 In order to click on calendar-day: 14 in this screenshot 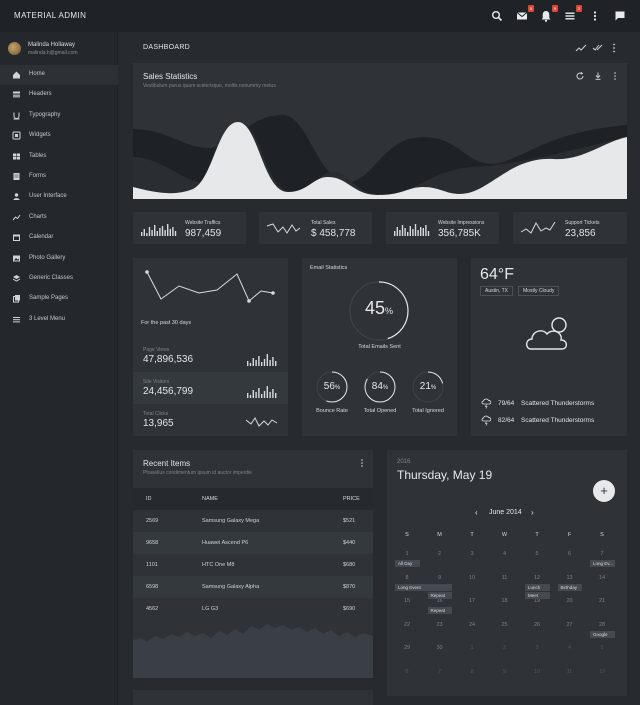, I will do `click(602, 578)`.